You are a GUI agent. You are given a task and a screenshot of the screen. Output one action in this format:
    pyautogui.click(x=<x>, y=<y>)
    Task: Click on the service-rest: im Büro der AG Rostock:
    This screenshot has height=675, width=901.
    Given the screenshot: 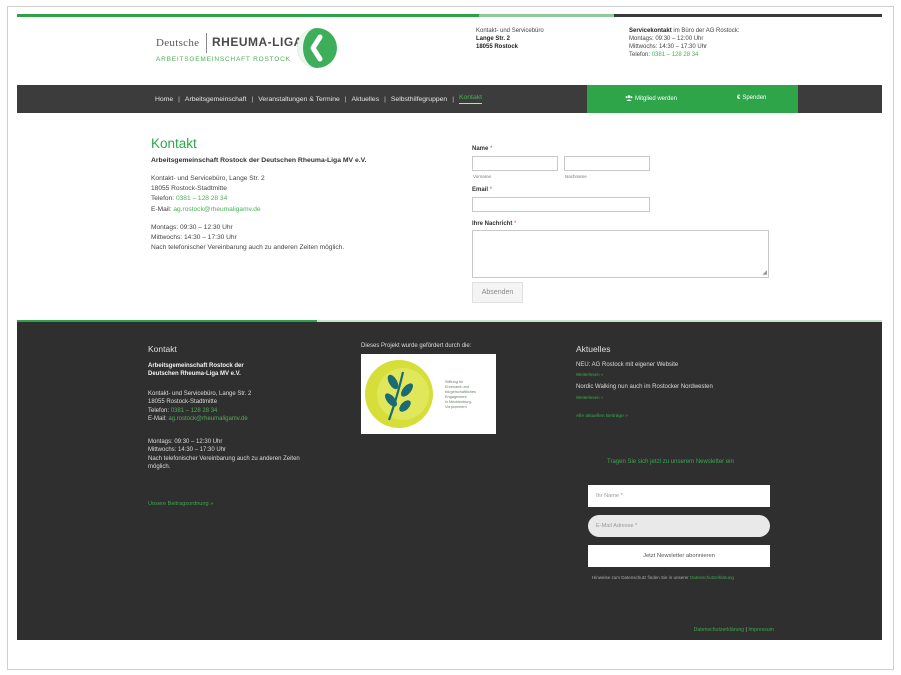 What is the action you would take?
    pyautogui.click(x=705, y=31)
    